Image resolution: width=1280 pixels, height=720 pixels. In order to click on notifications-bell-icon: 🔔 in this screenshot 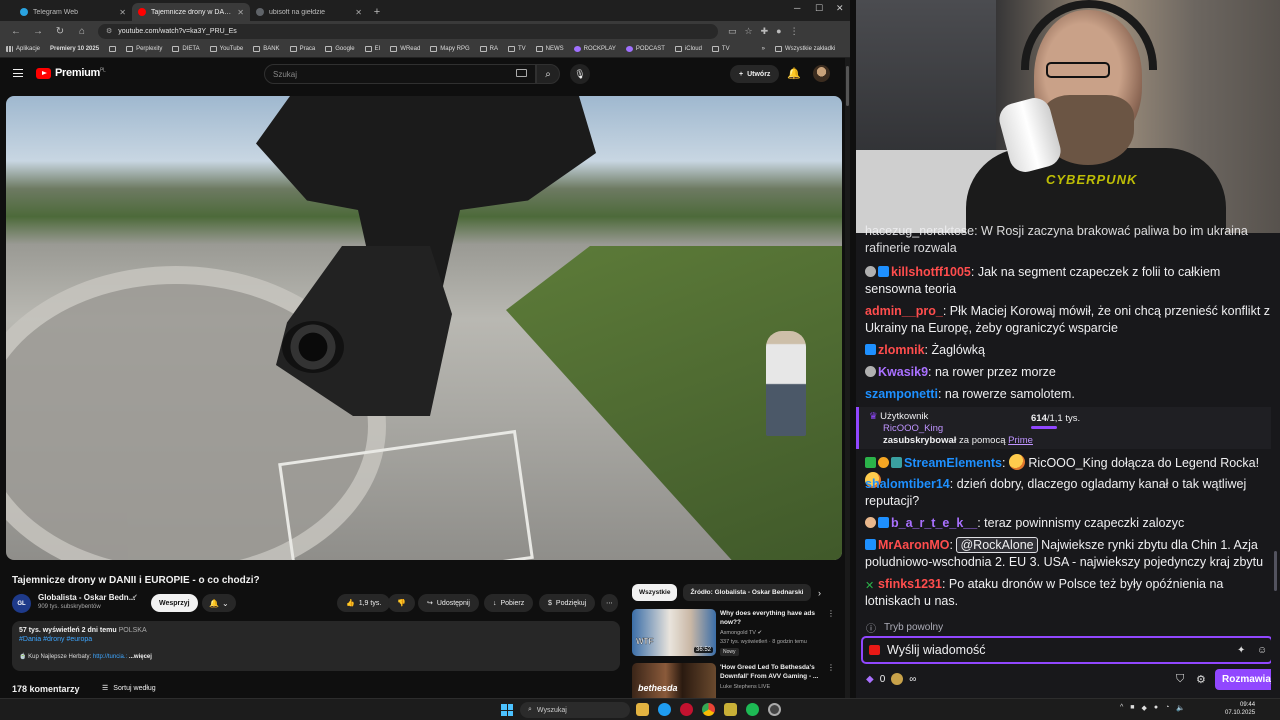, I will do `click(794, 73)`.